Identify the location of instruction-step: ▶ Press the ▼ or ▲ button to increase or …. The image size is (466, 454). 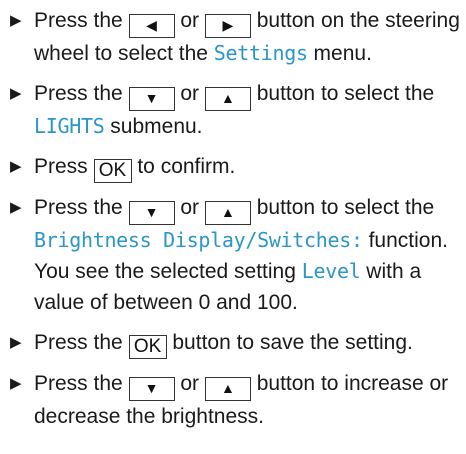
(233, 400).